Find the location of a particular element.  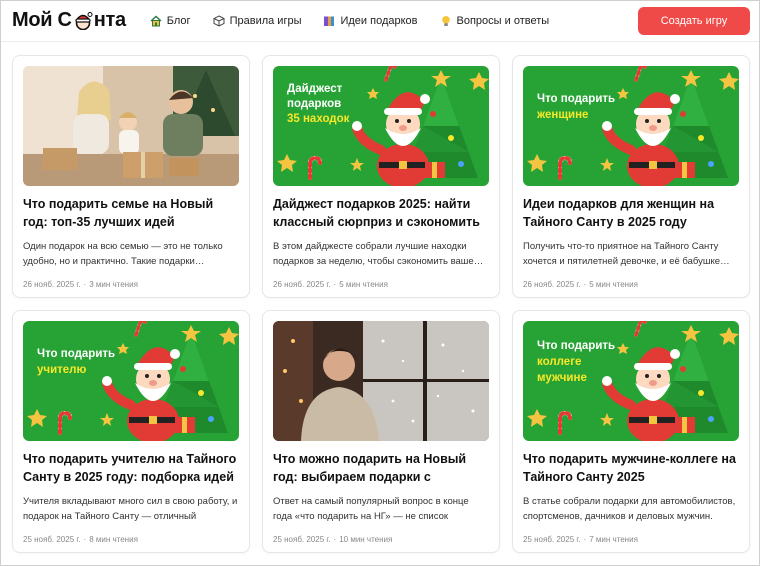

book-icon is located at coordinates (329, 21).